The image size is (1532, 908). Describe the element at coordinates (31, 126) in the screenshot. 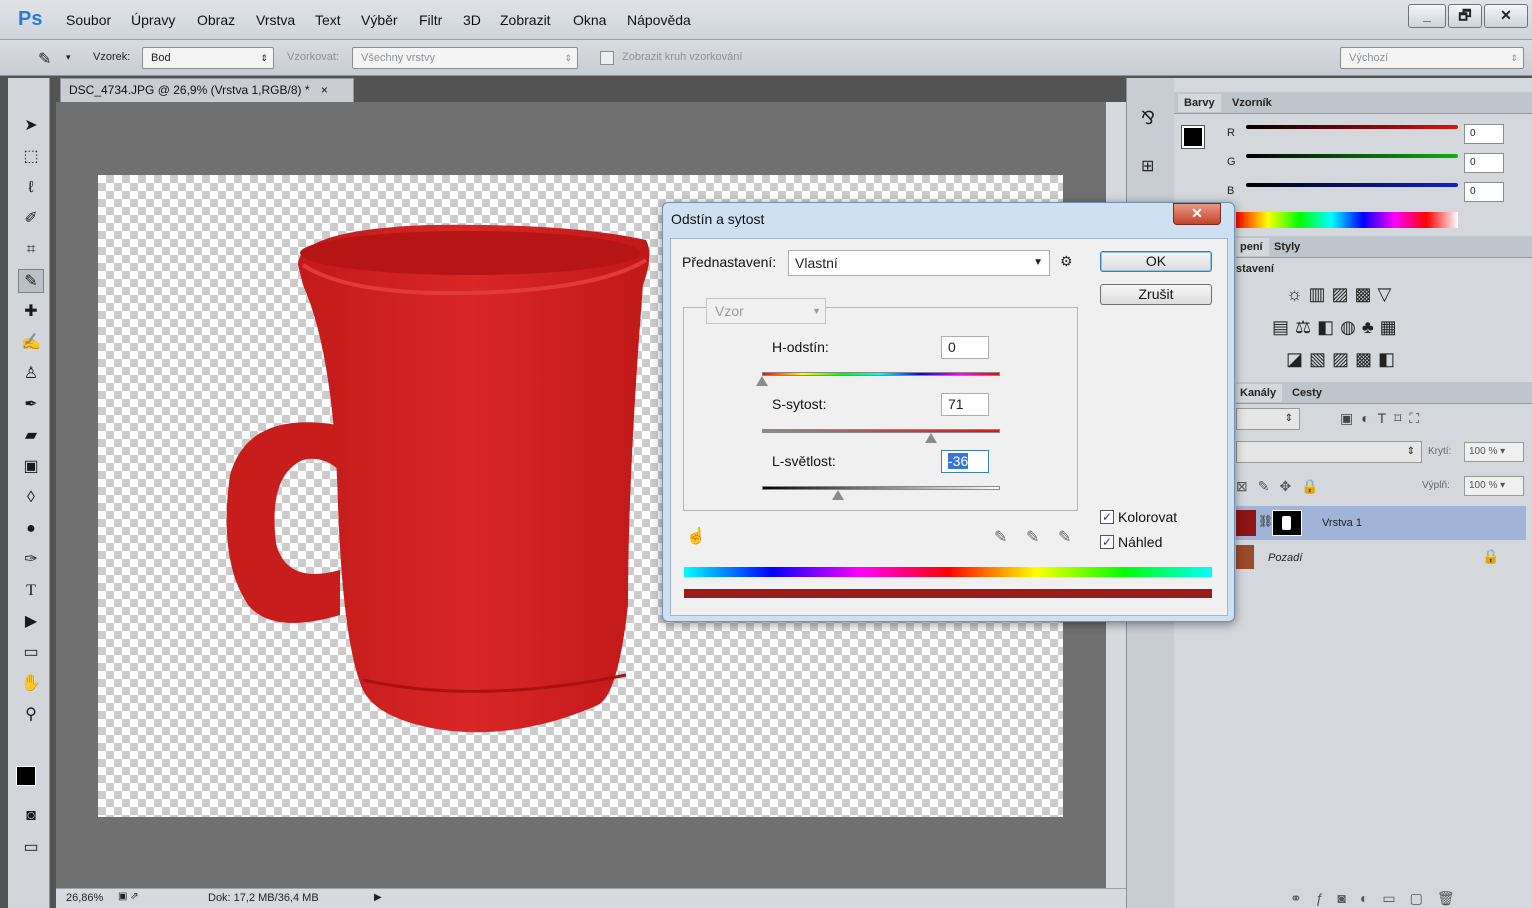

I see `move-tool-icon: ➤` at that location.